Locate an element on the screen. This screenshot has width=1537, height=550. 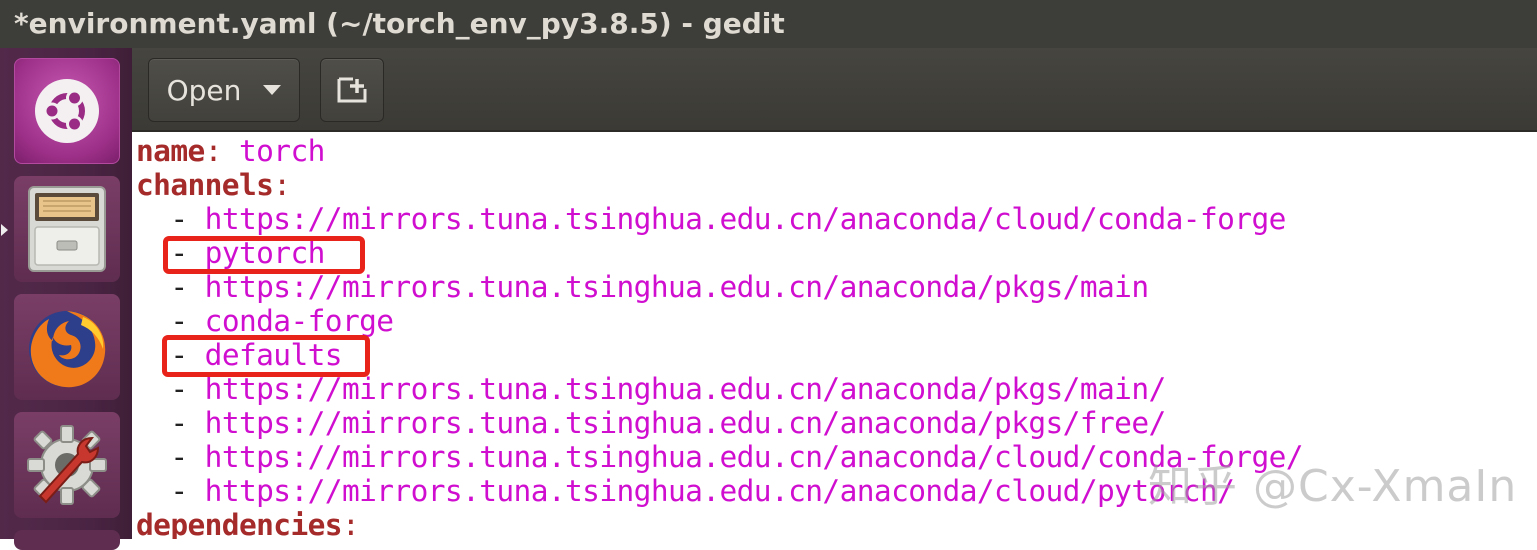
launcher-item-firefox is located at coordinates (67, 347).